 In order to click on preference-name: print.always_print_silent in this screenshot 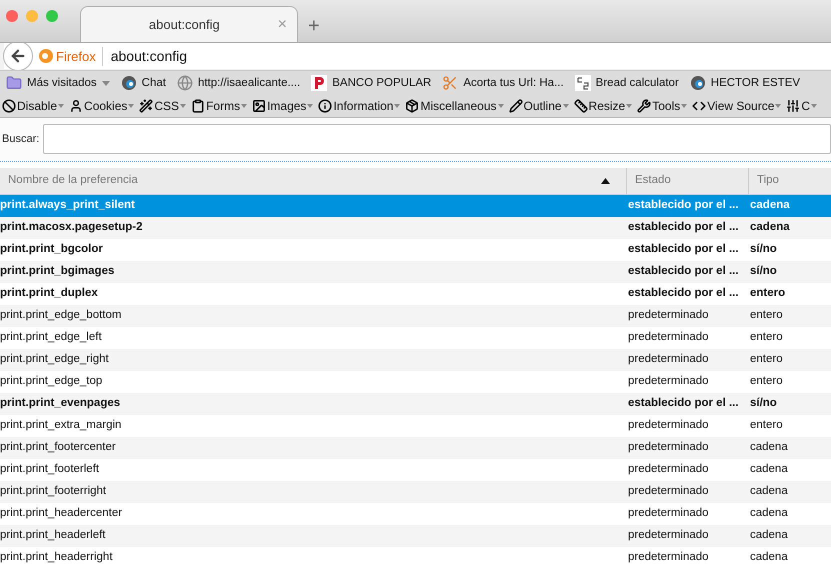, I will do `click(68, 206)`.